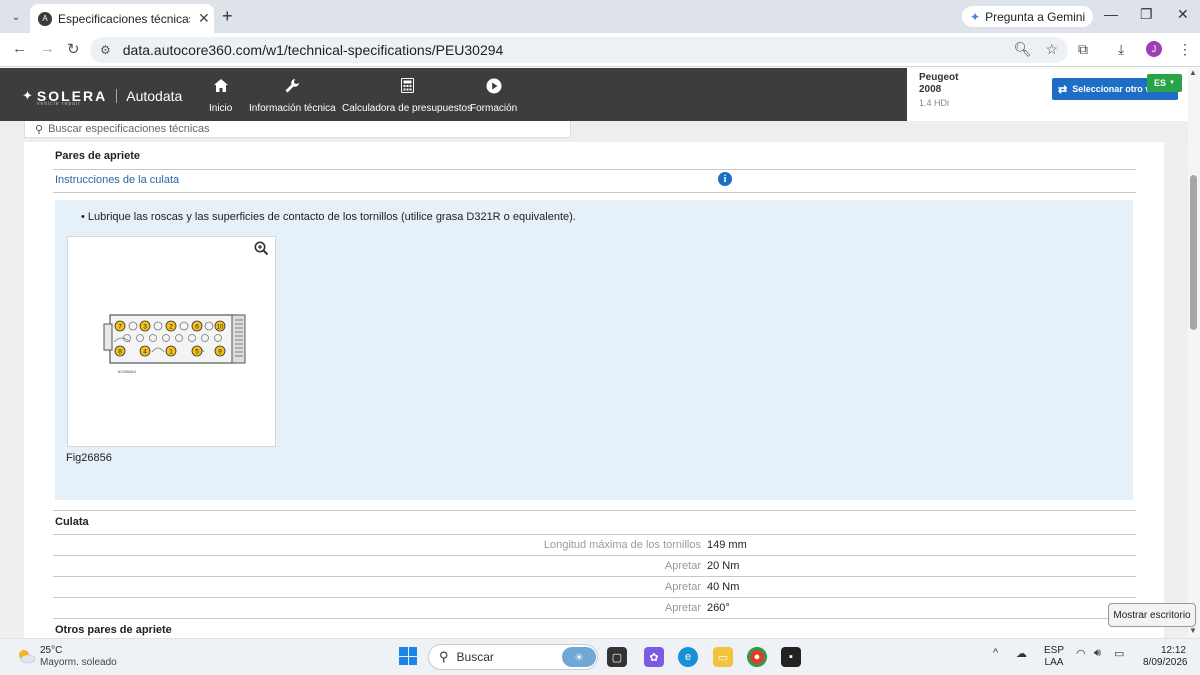 The width and height of the screenshot is (1200, 675). I want to click on show-desktop-tooltip: Mostrar escritorio, so click(1152, 615).